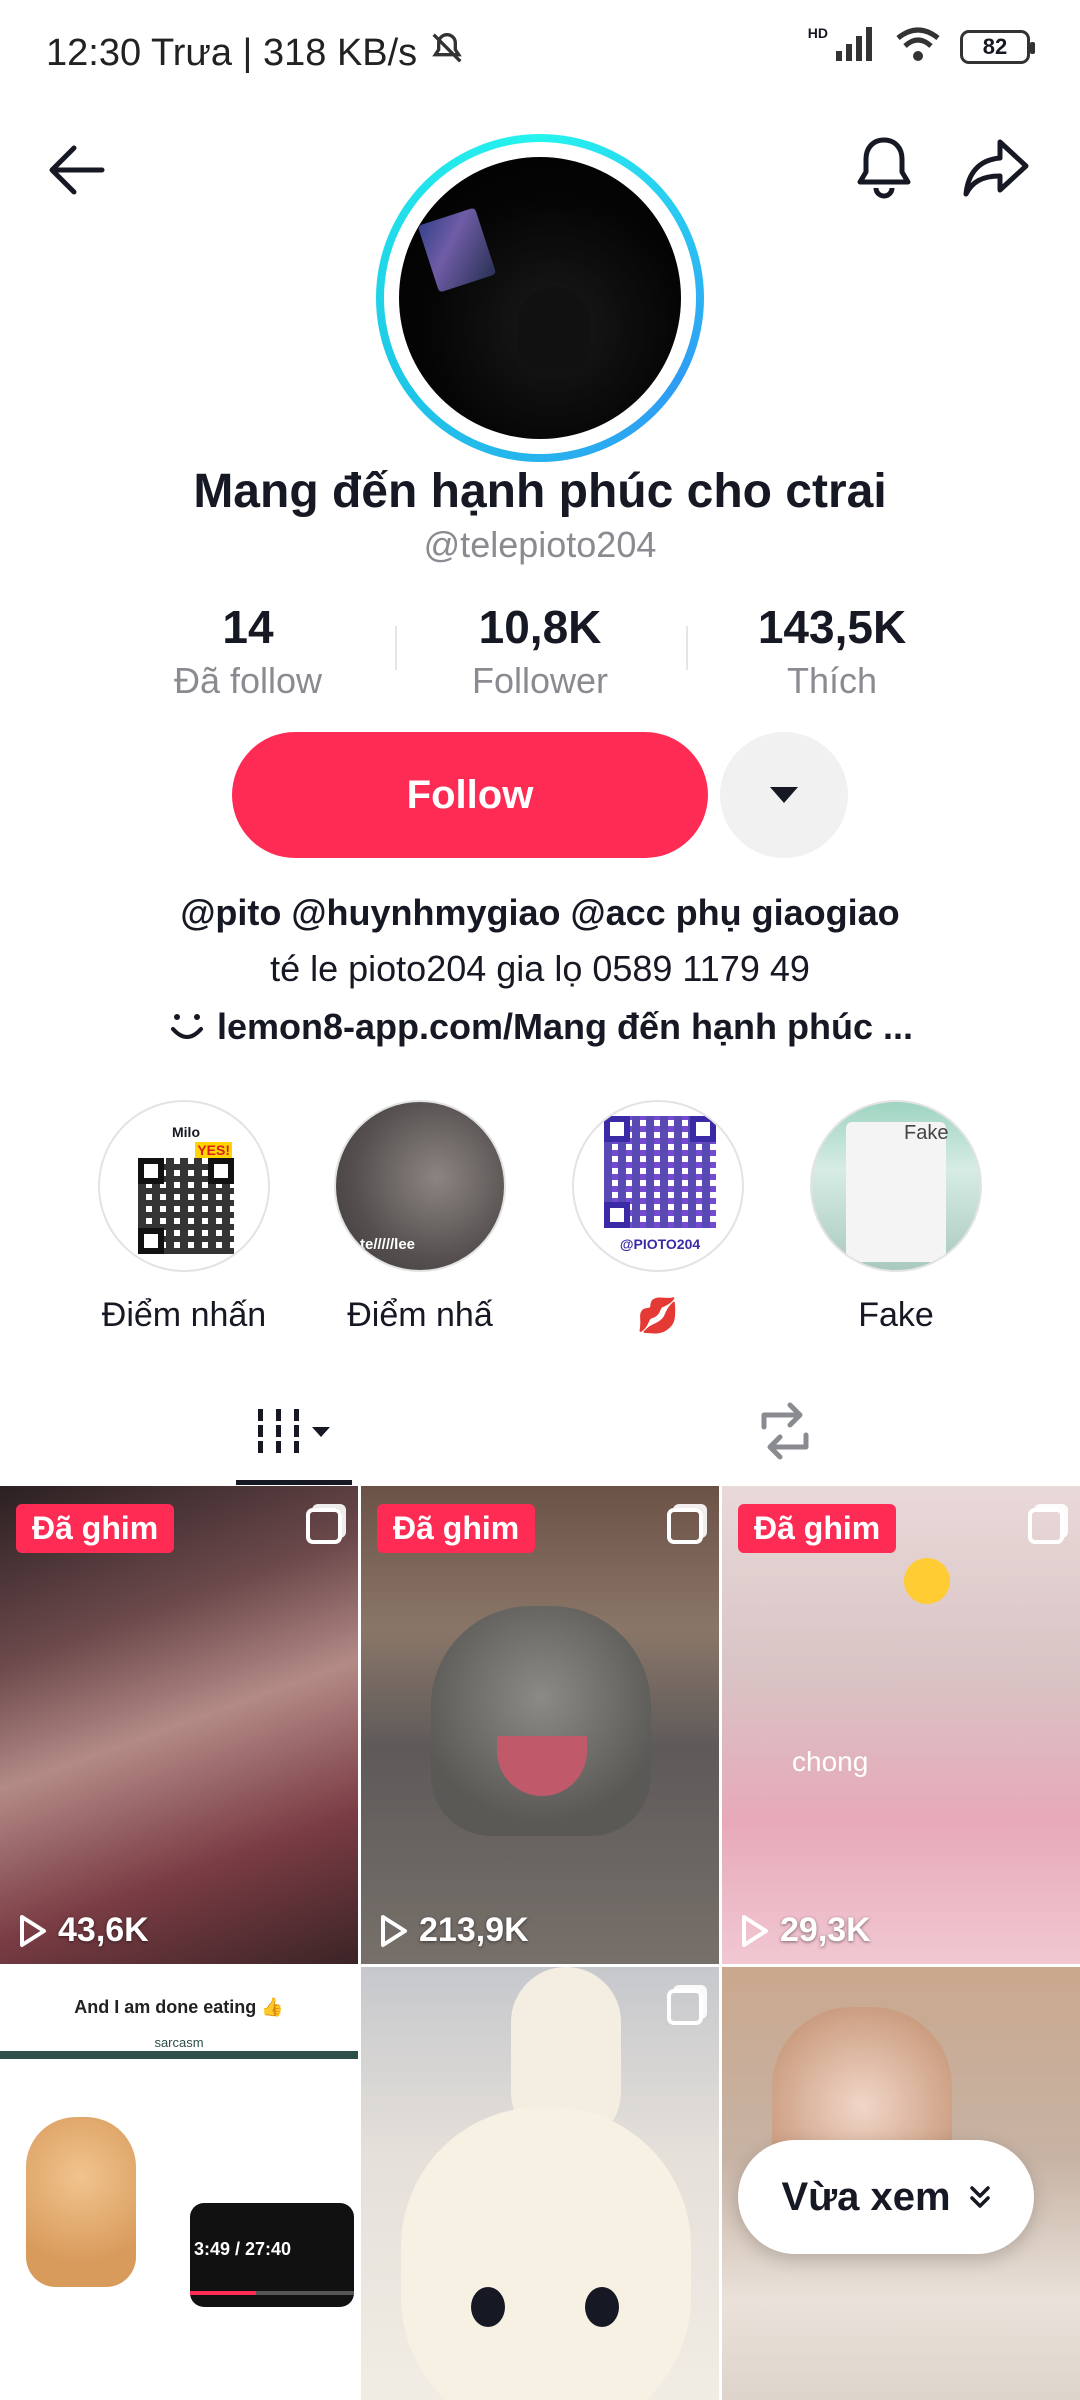 The width and height of the screenshot is (1080, 2400). I want to click on highlight-item: @PIOTO204 💋, so click(658, 1218).